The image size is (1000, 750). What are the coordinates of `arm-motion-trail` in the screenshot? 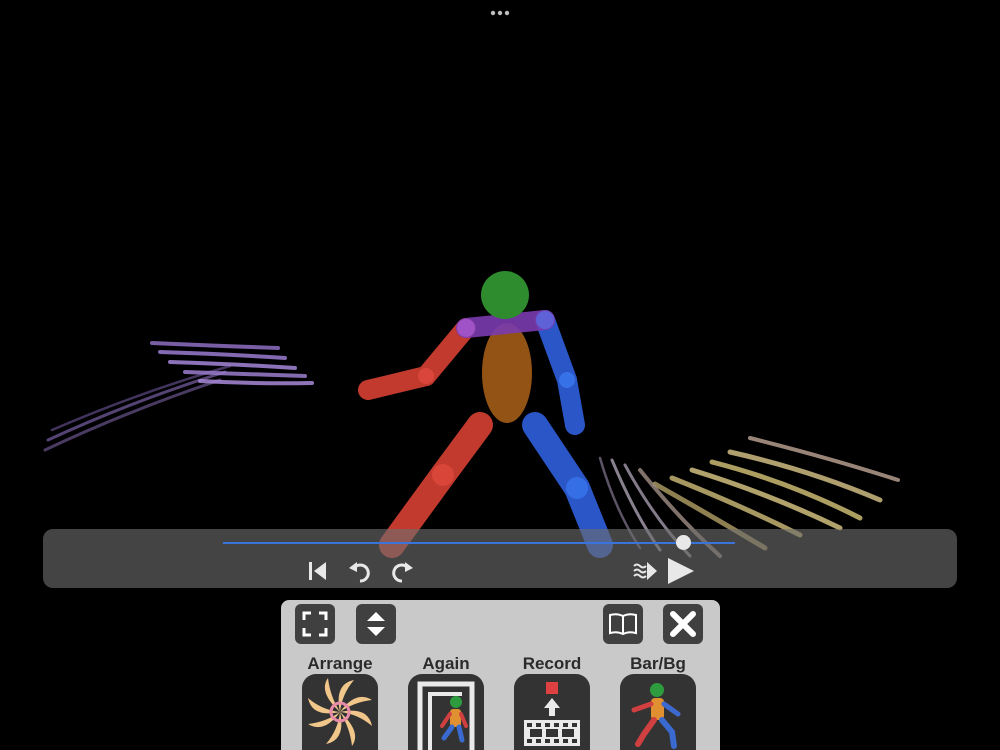 It's located at (178, 396).